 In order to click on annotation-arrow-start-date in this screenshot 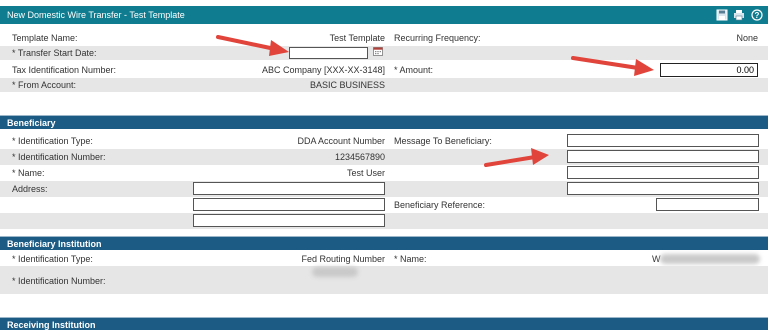, I will do `click(252, 45)`.